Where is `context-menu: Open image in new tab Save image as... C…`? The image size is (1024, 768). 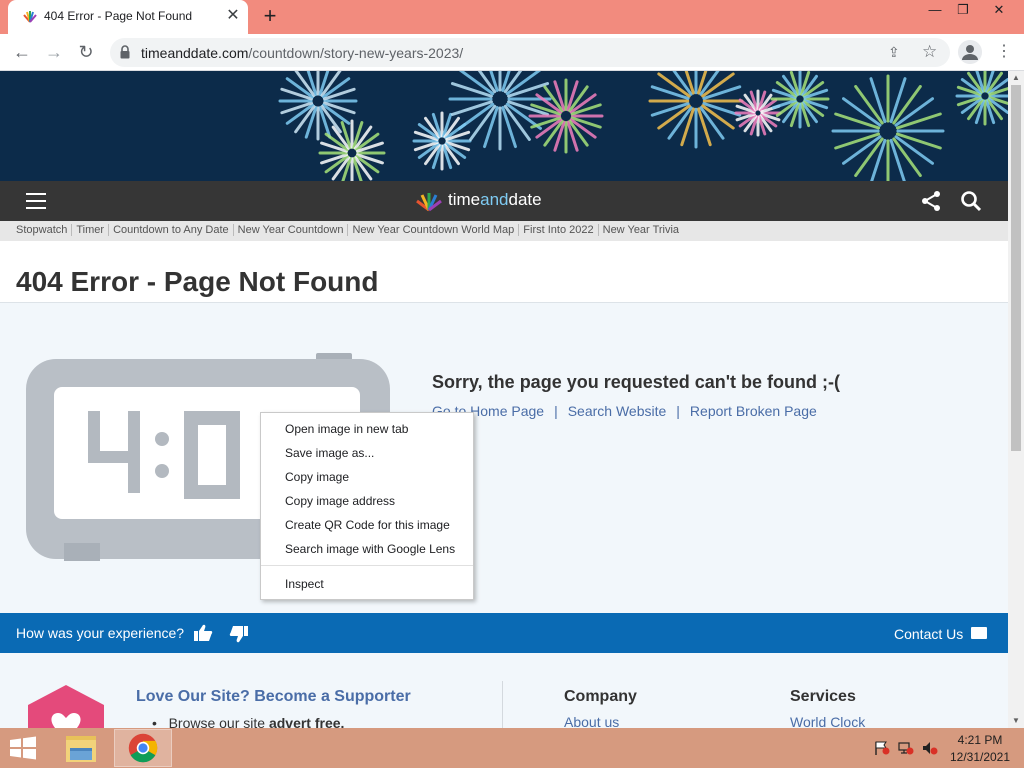 context-menu: Open image in new tab Save image as... C… is located at coordinates (367, 506).